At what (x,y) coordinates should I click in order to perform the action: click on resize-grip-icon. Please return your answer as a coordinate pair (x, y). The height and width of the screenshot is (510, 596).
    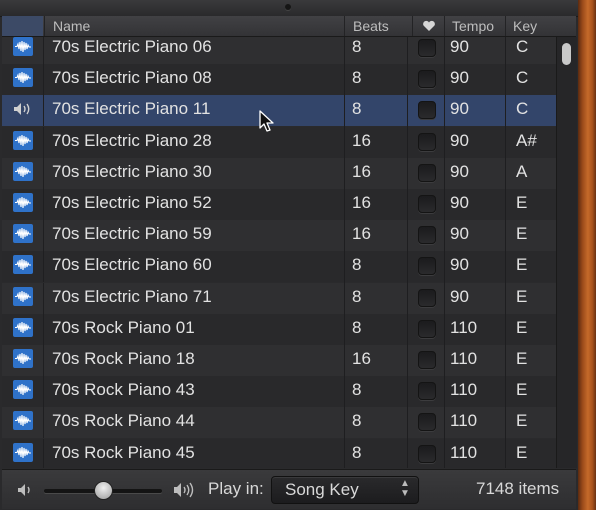
    Looking at the image, I should click on (288, 7).